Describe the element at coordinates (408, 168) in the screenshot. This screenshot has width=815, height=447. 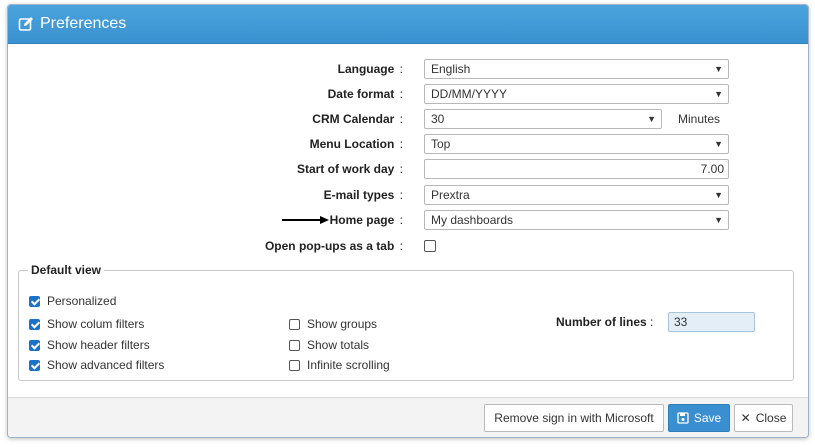
I see `start-of-work-day-row: Start of work day : 7.00` at that location.